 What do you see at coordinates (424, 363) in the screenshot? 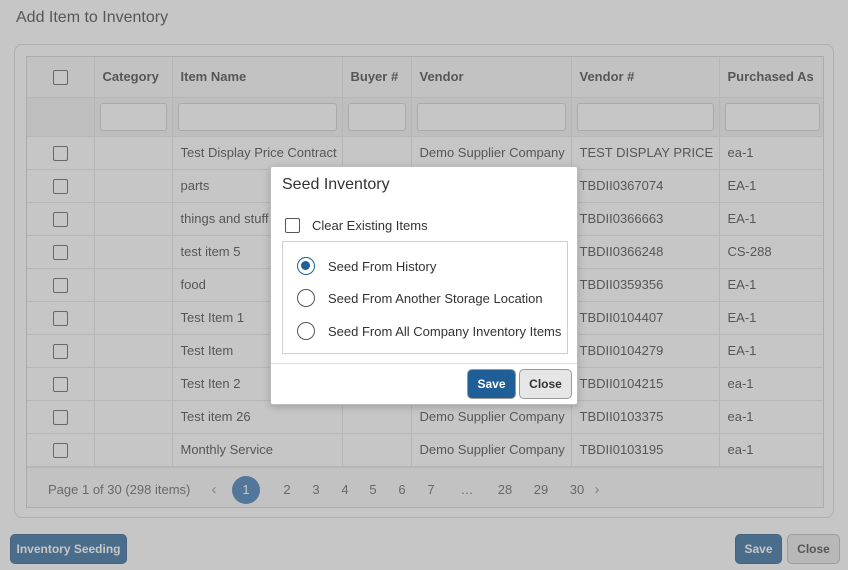
I see `modal-footer-divider` at bounding box center [424, 363].